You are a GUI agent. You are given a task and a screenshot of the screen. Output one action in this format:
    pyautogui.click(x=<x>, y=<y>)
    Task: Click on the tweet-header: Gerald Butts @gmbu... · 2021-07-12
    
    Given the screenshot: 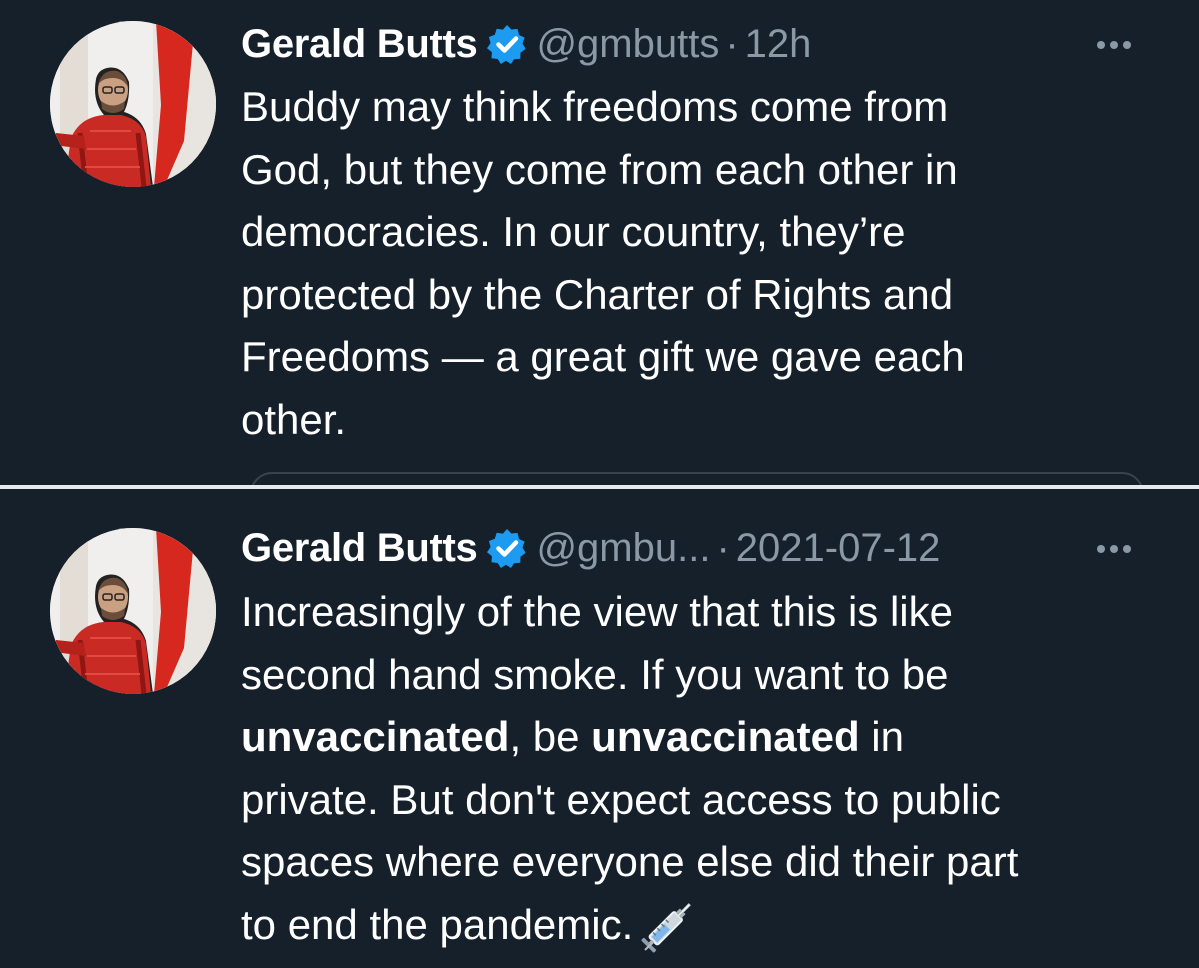 What is the action you would take?
    pyautogui.click(x=590, y=548)
    